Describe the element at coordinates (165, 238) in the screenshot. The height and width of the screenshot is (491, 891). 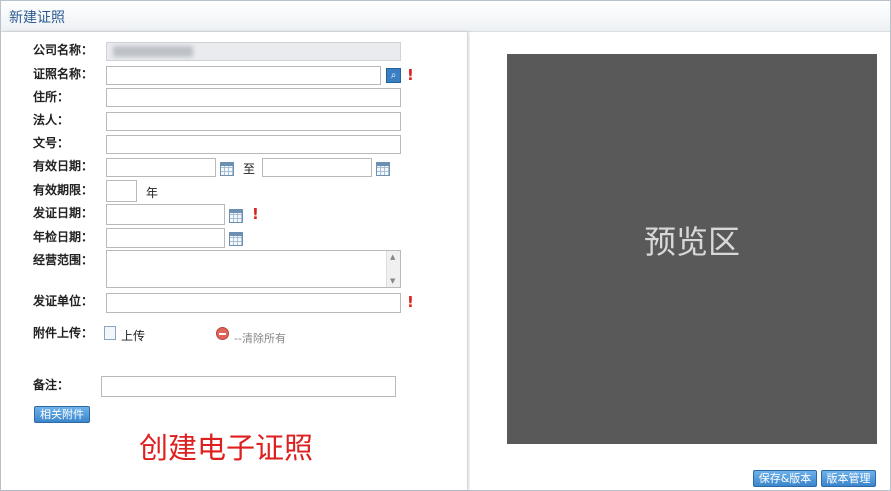
I see `annual-check-date-input` at that location.